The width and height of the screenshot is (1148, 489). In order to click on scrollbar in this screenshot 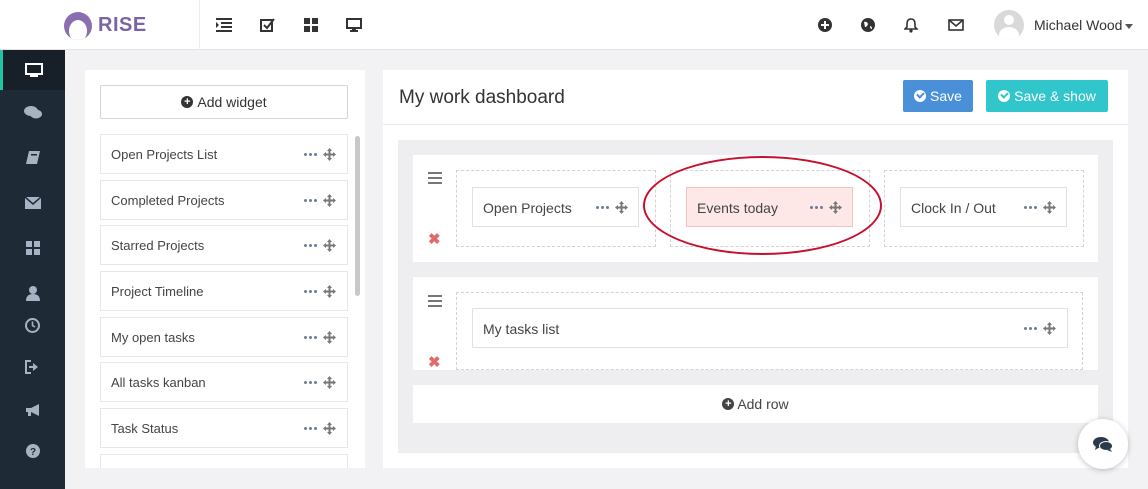, I will do `click(357, 216)`.